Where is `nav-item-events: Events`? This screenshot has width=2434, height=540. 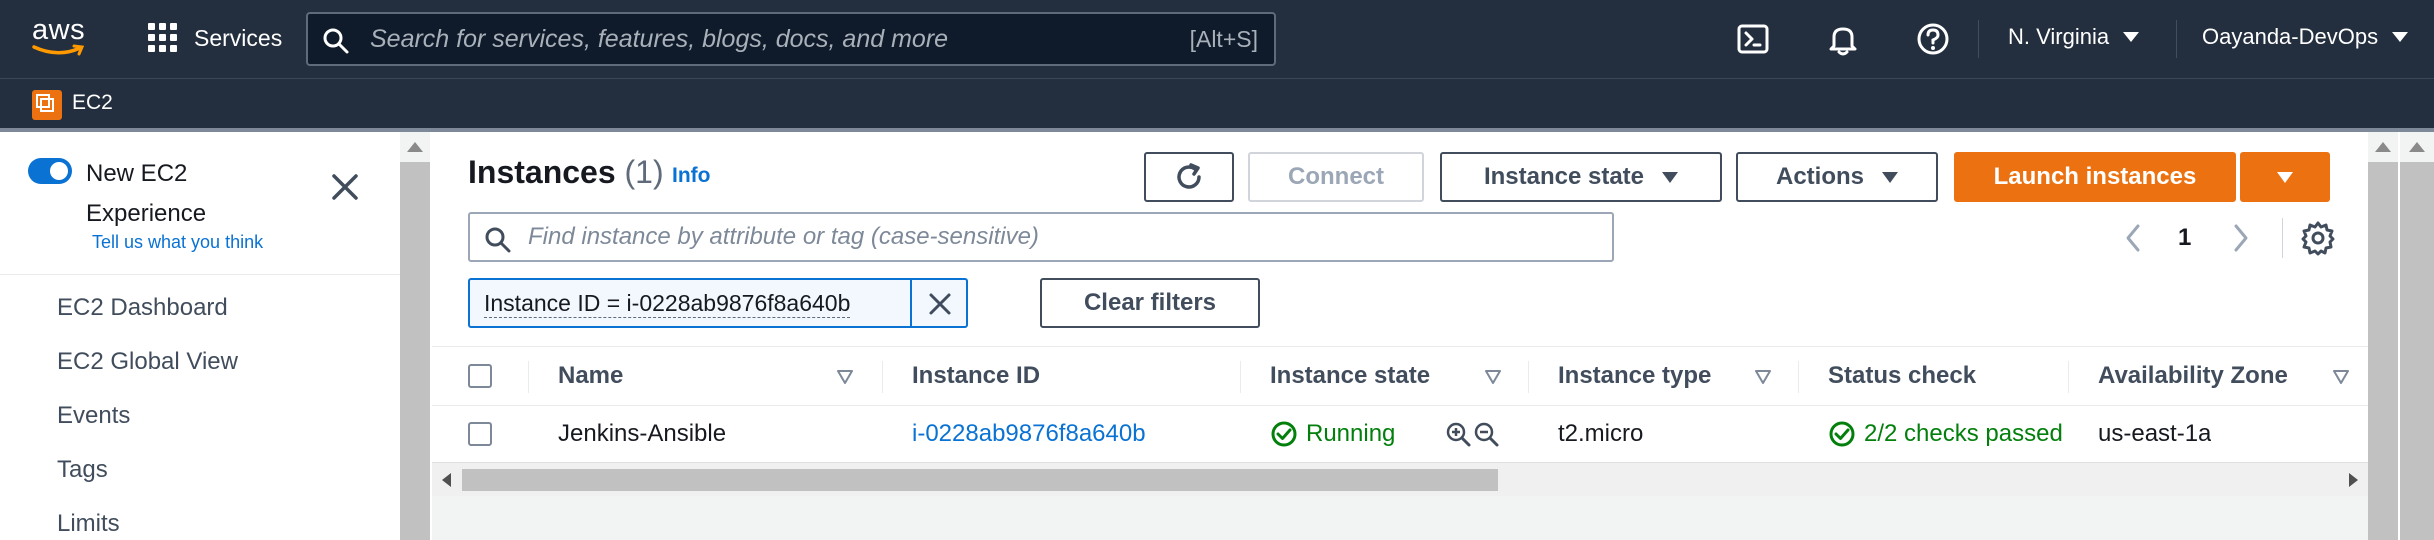
nav-item-events: Events is located at coordinates (93, 416).